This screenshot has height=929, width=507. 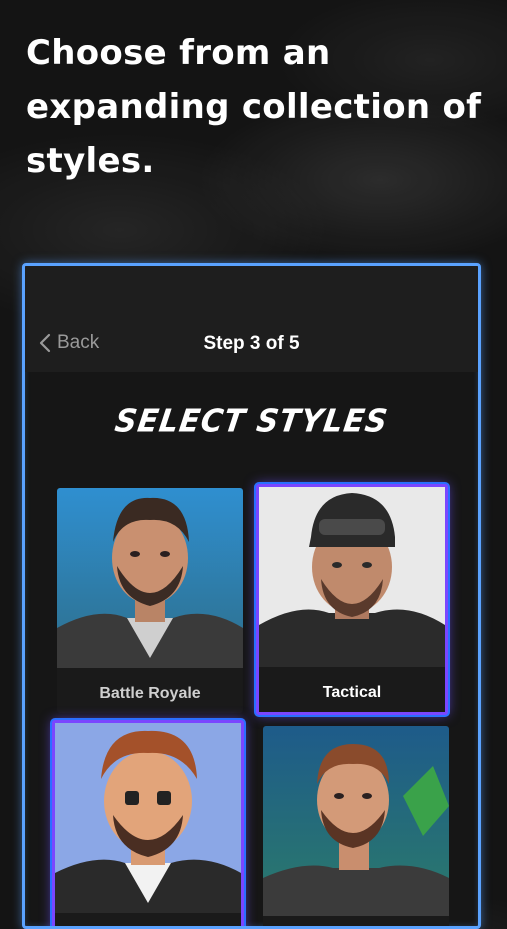 What do you see at coordinates (356, 821) in the screenshot?
I see `style-image-realistic` at bounding box center [356, 821].